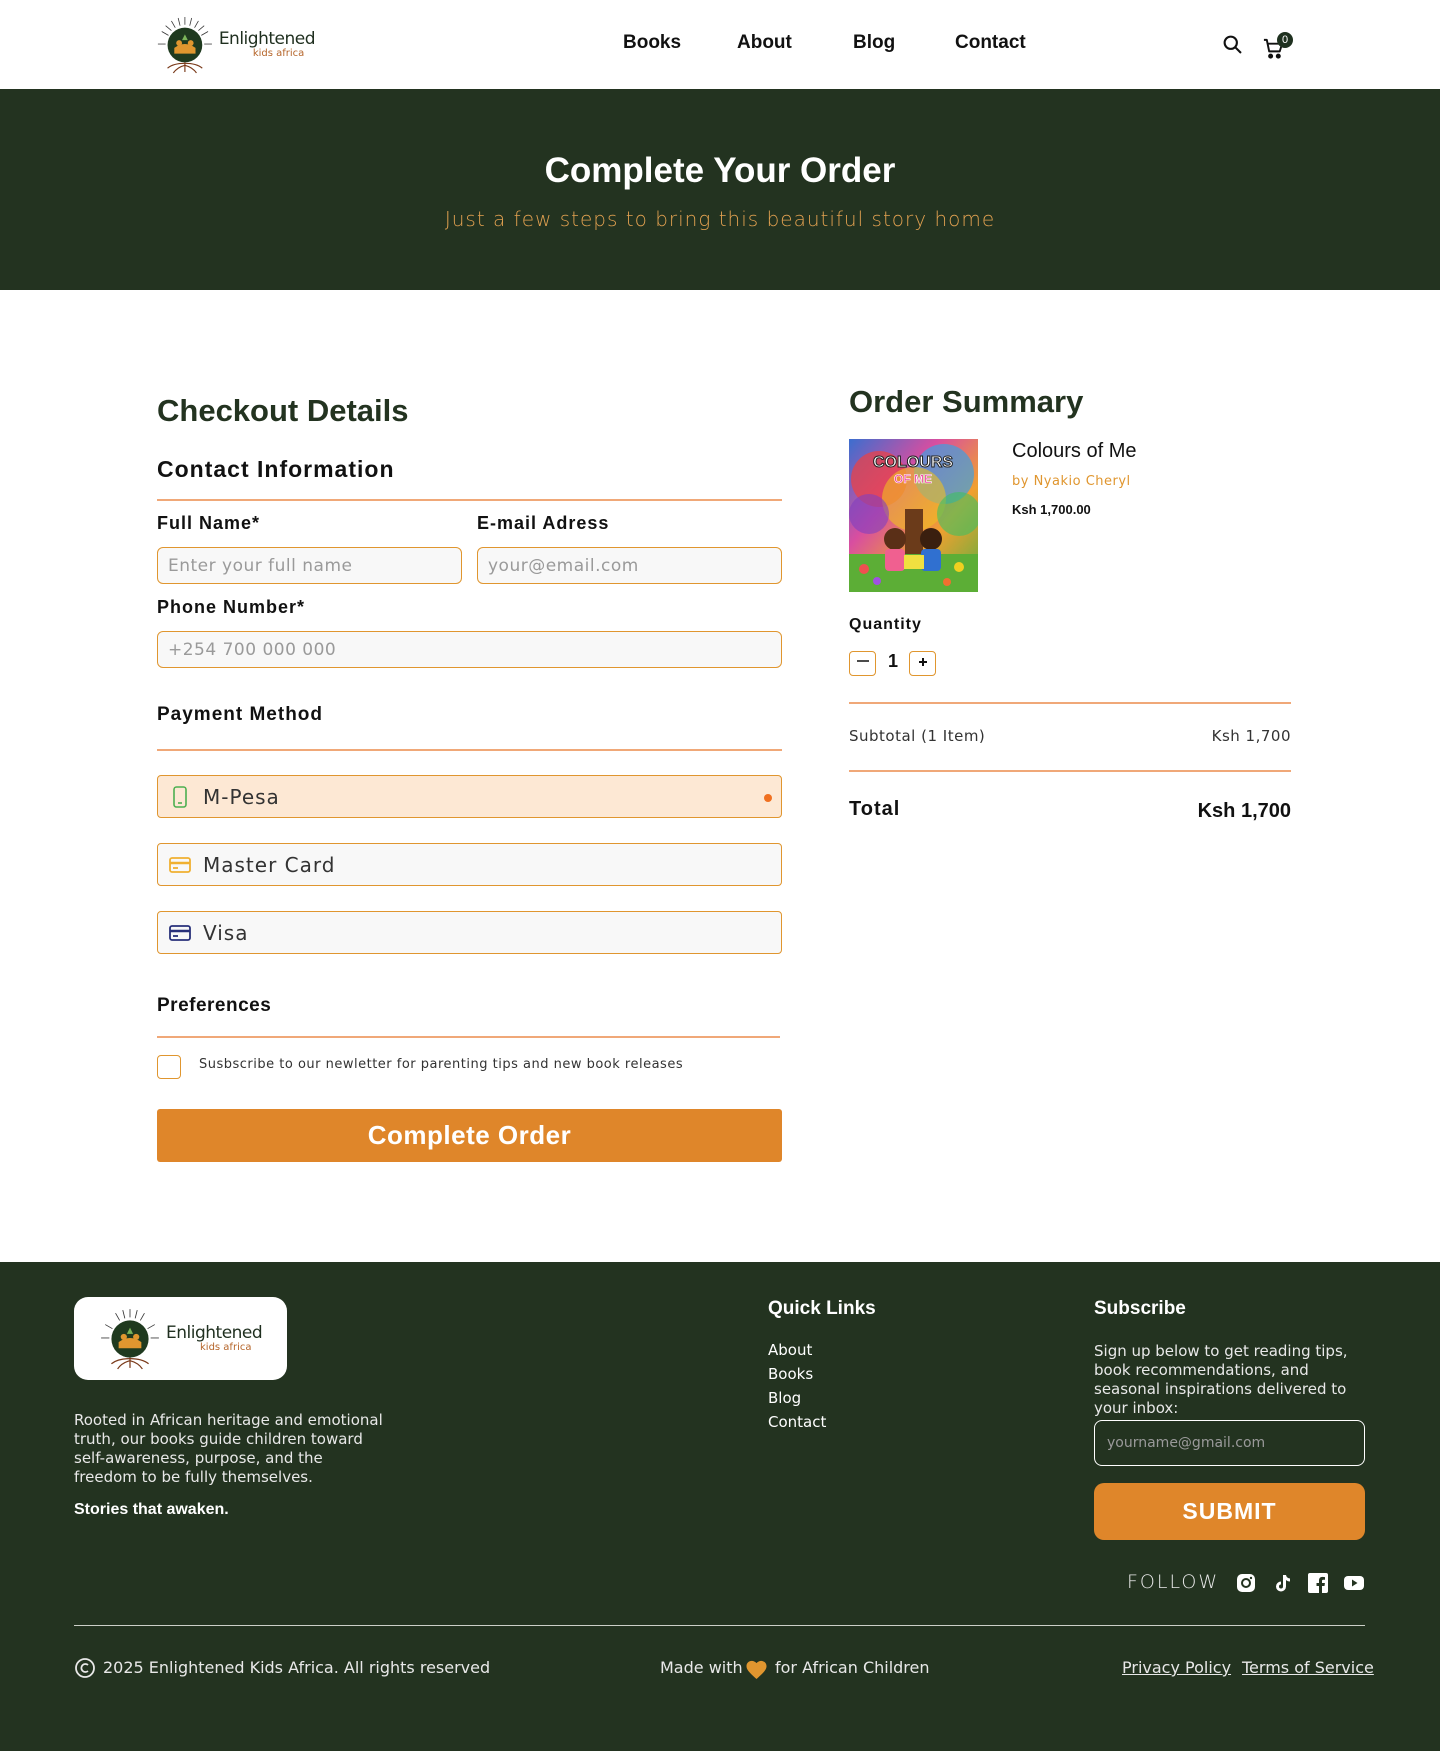  Describe the element at coordinates (169, 1067) in the screenshot. I see `newsletter-checkbox` at that location.